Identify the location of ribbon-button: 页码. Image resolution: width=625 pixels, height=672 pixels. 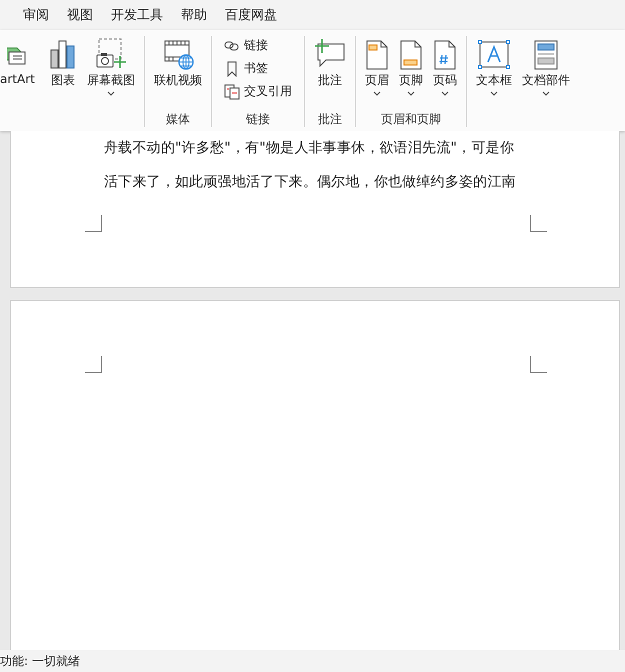
(445, 73).